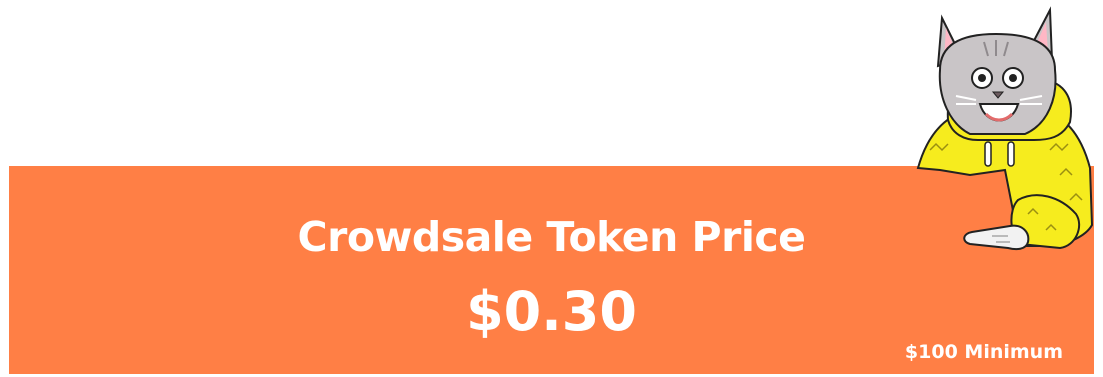 The width and height of the screenshot is (1103, 377). I want to click on cat-mascot-icon, so click(1005, 128).